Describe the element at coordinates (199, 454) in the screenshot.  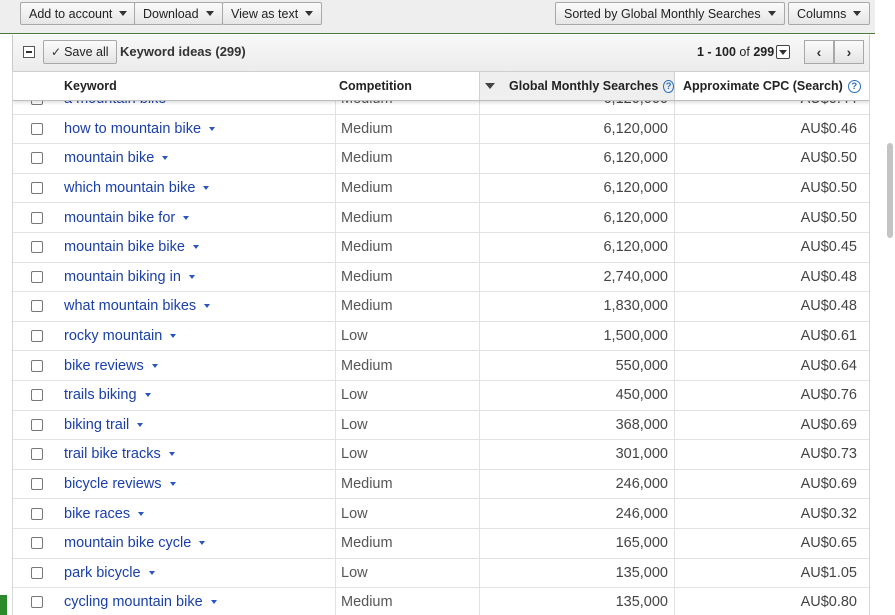
I see `keyword-link: trail bike tracks` at that location.